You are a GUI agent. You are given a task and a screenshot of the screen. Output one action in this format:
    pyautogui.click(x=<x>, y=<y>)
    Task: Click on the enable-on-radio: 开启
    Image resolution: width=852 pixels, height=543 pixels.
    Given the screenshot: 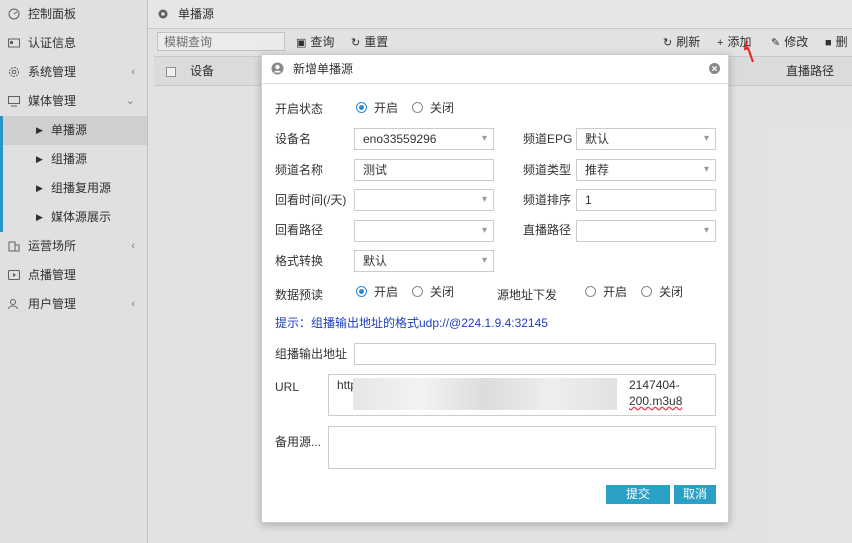 What is the action you would take?
    pyautogui.click(x=377, y=108)
    